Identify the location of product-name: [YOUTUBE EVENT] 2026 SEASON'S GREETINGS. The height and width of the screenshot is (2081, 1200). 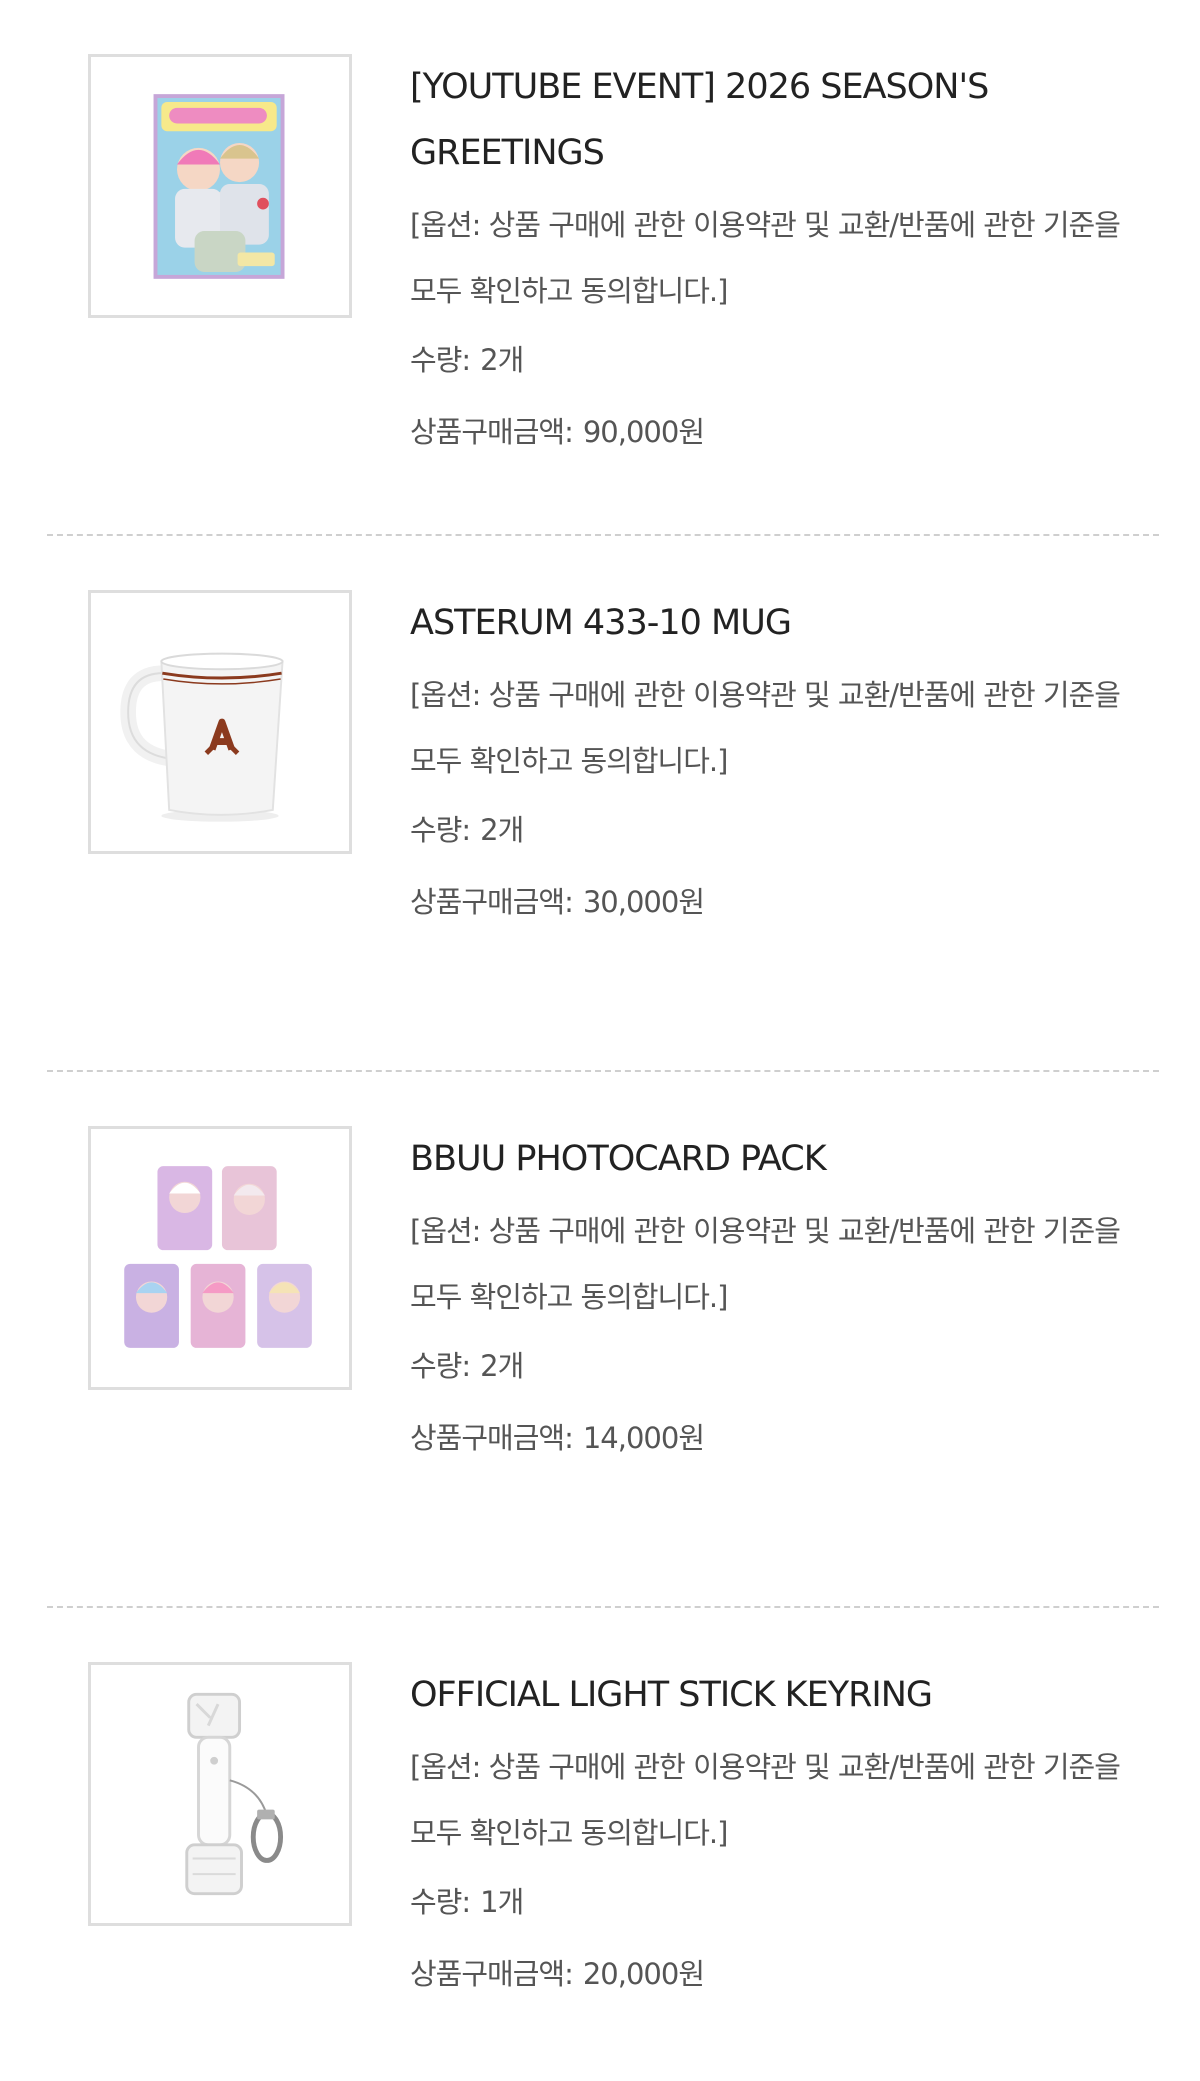
(770, 120).